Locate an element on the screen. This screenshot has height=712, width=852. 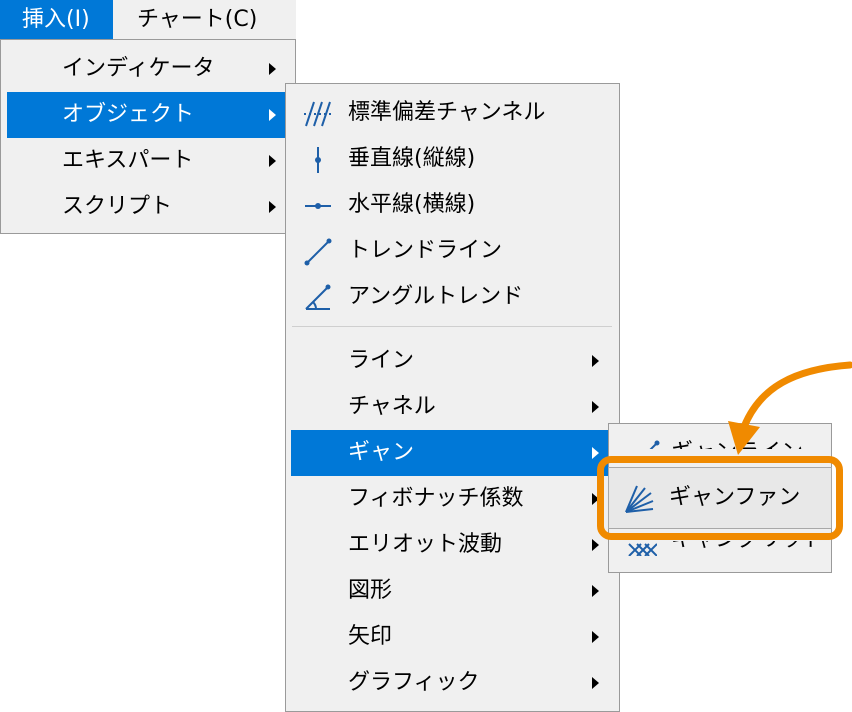
trendline-icon is located at coordinates (318, 252).